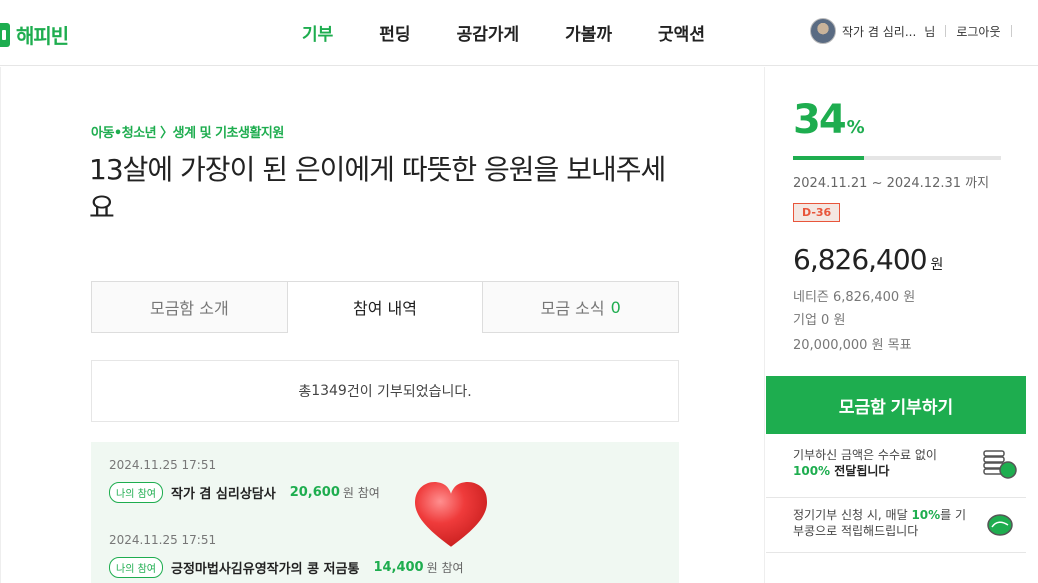  I want to click on percent-unit: %, so click(855, 127).